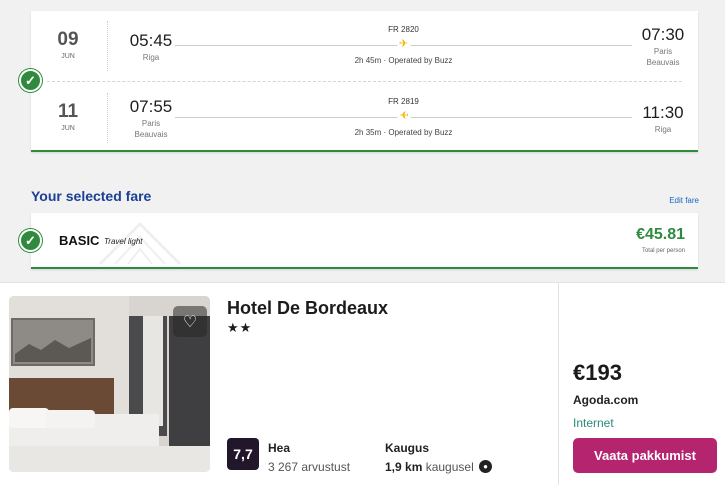  Describe the element at coordinates (663, 46) in the screenshot. I see `outbound-arrival: 07:30 Paris Beauvais` at that location.